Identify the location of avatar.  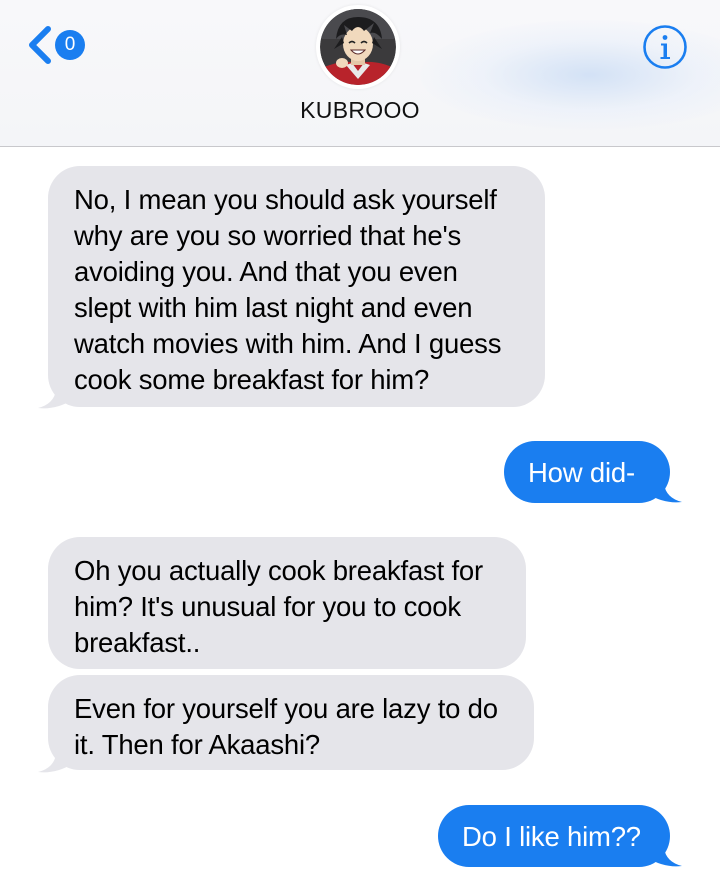
(358, 47).